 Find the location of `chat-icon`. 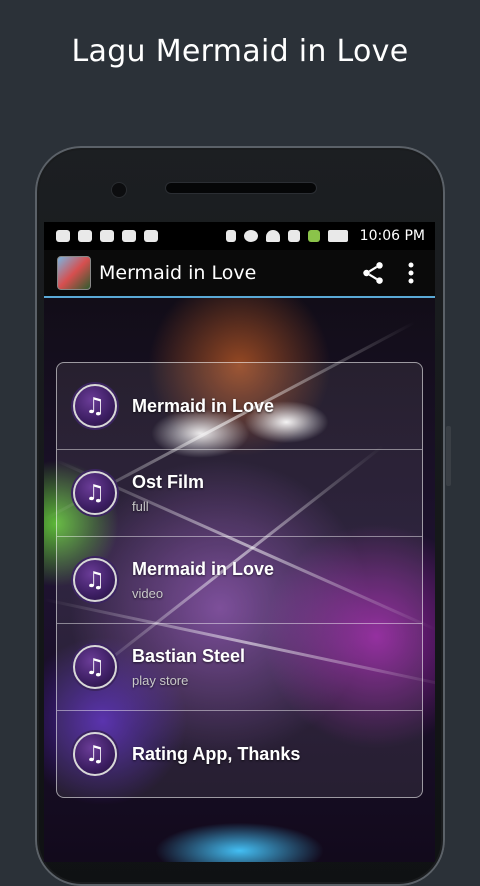

chat-icon is located at coordinates (63, 236).